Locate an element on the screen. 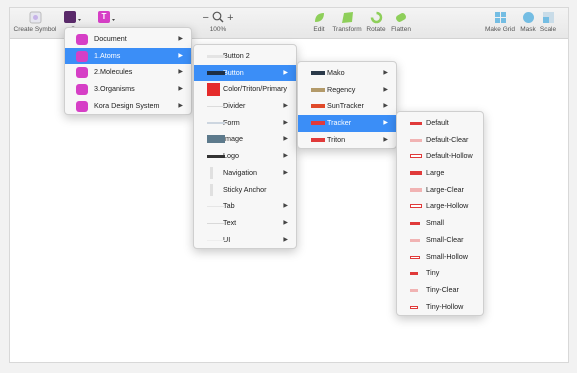  menu-item-organisms: 3.Organisms ▶ is located at coordinates (128, 89).